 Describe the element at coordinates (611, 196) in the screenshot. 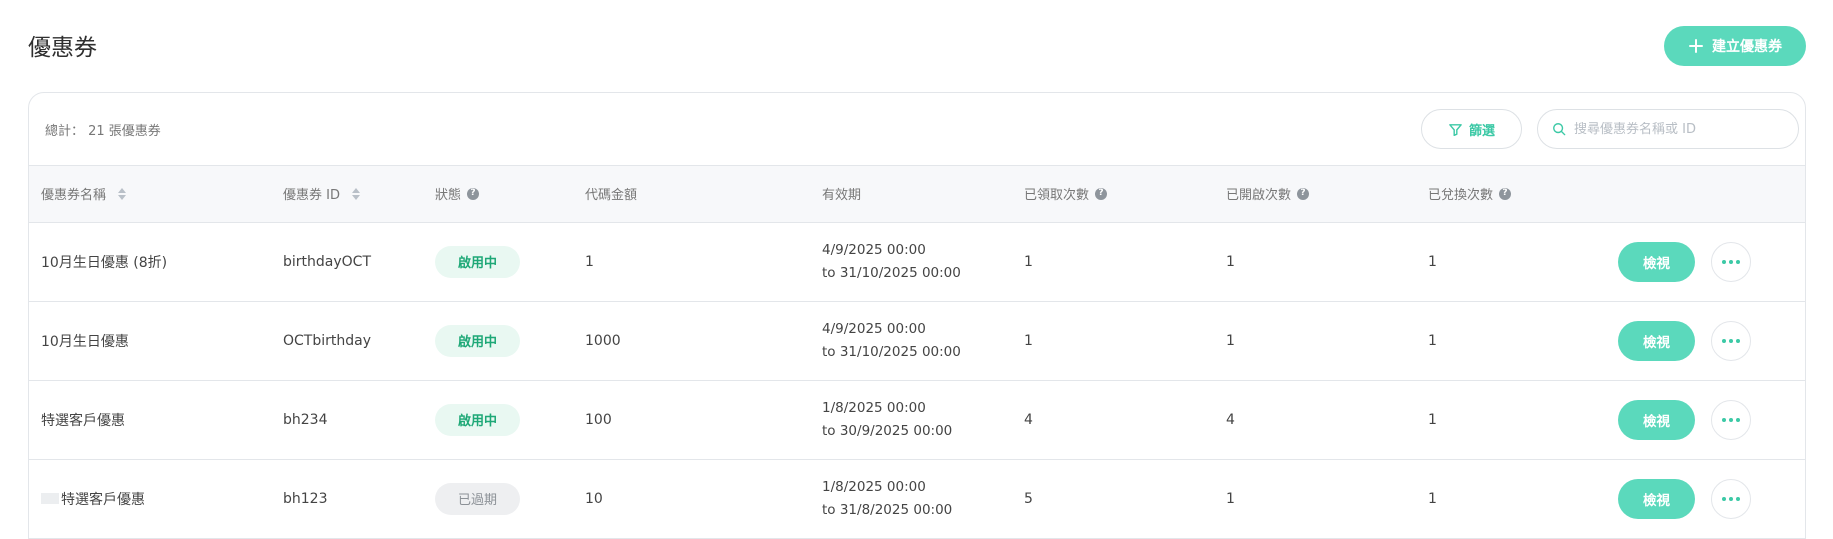

I see `column-header-amount: 代碼金額` at that location.